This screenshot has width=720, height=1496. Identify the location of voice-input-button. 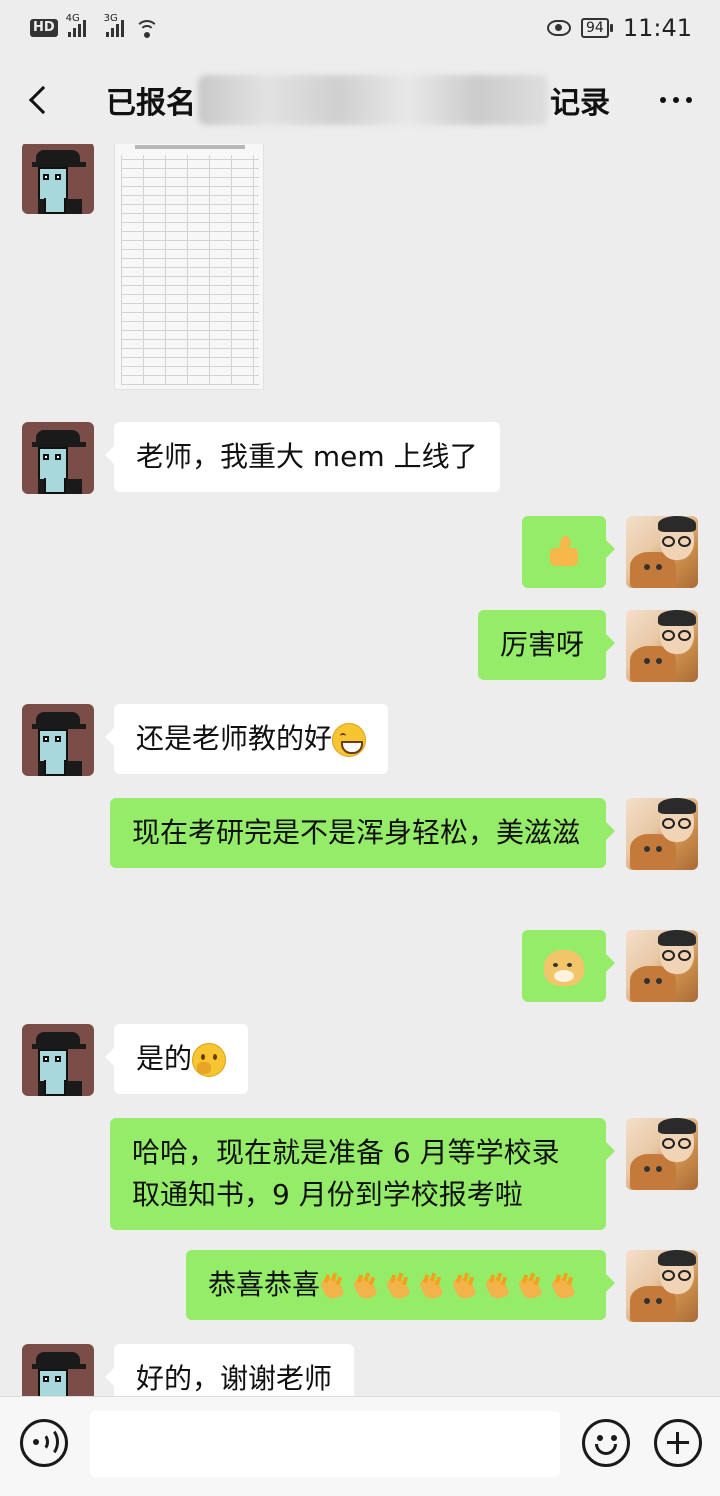
(44, 1443).